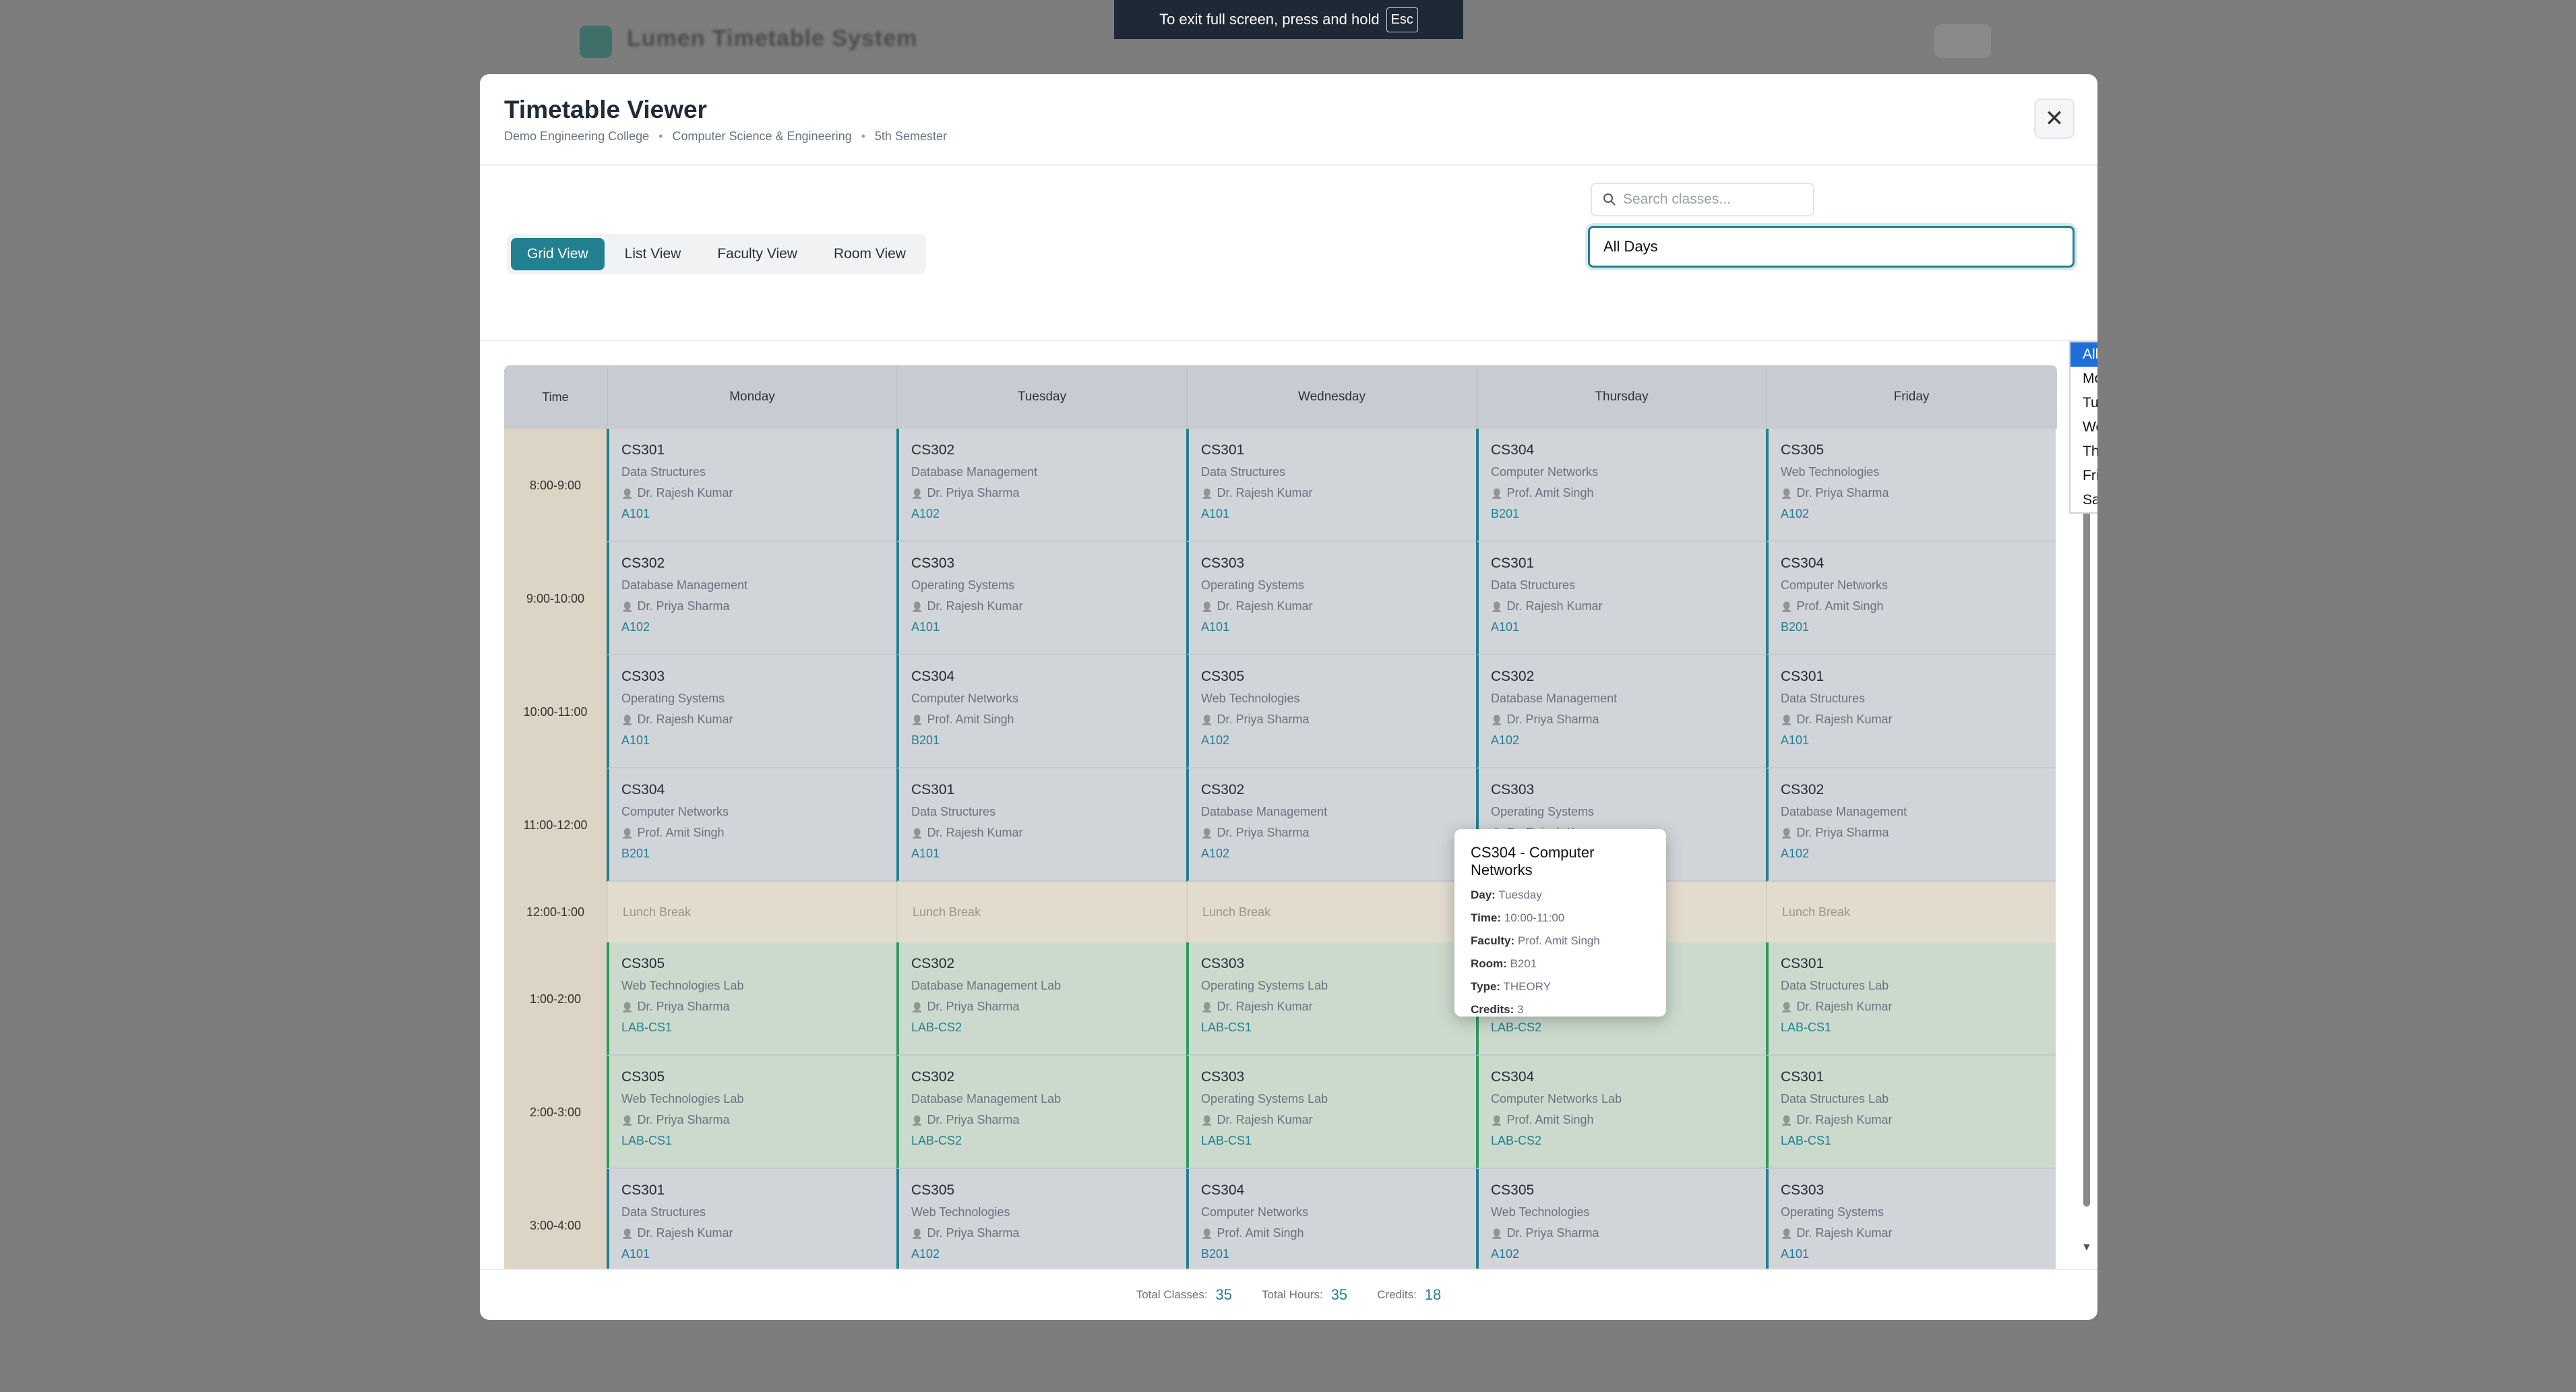  Describe the element at coordinates (2084, 500) in the screenshot. I see `day-option: Saturday` at that location.